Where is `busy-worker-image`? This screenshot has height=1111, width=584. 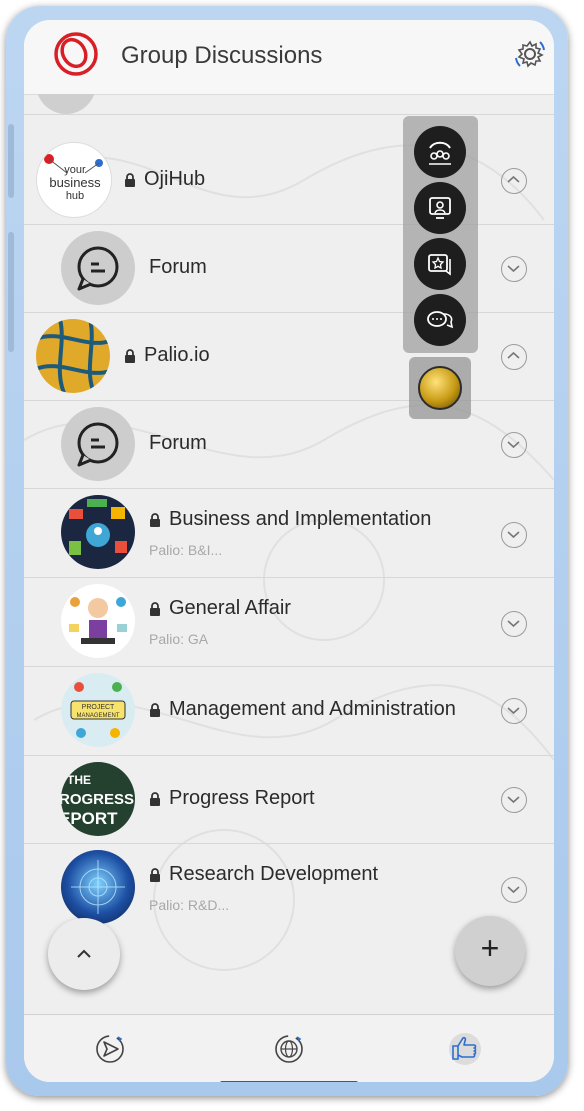 busy-worker-image is located at coordinates (98, 620).